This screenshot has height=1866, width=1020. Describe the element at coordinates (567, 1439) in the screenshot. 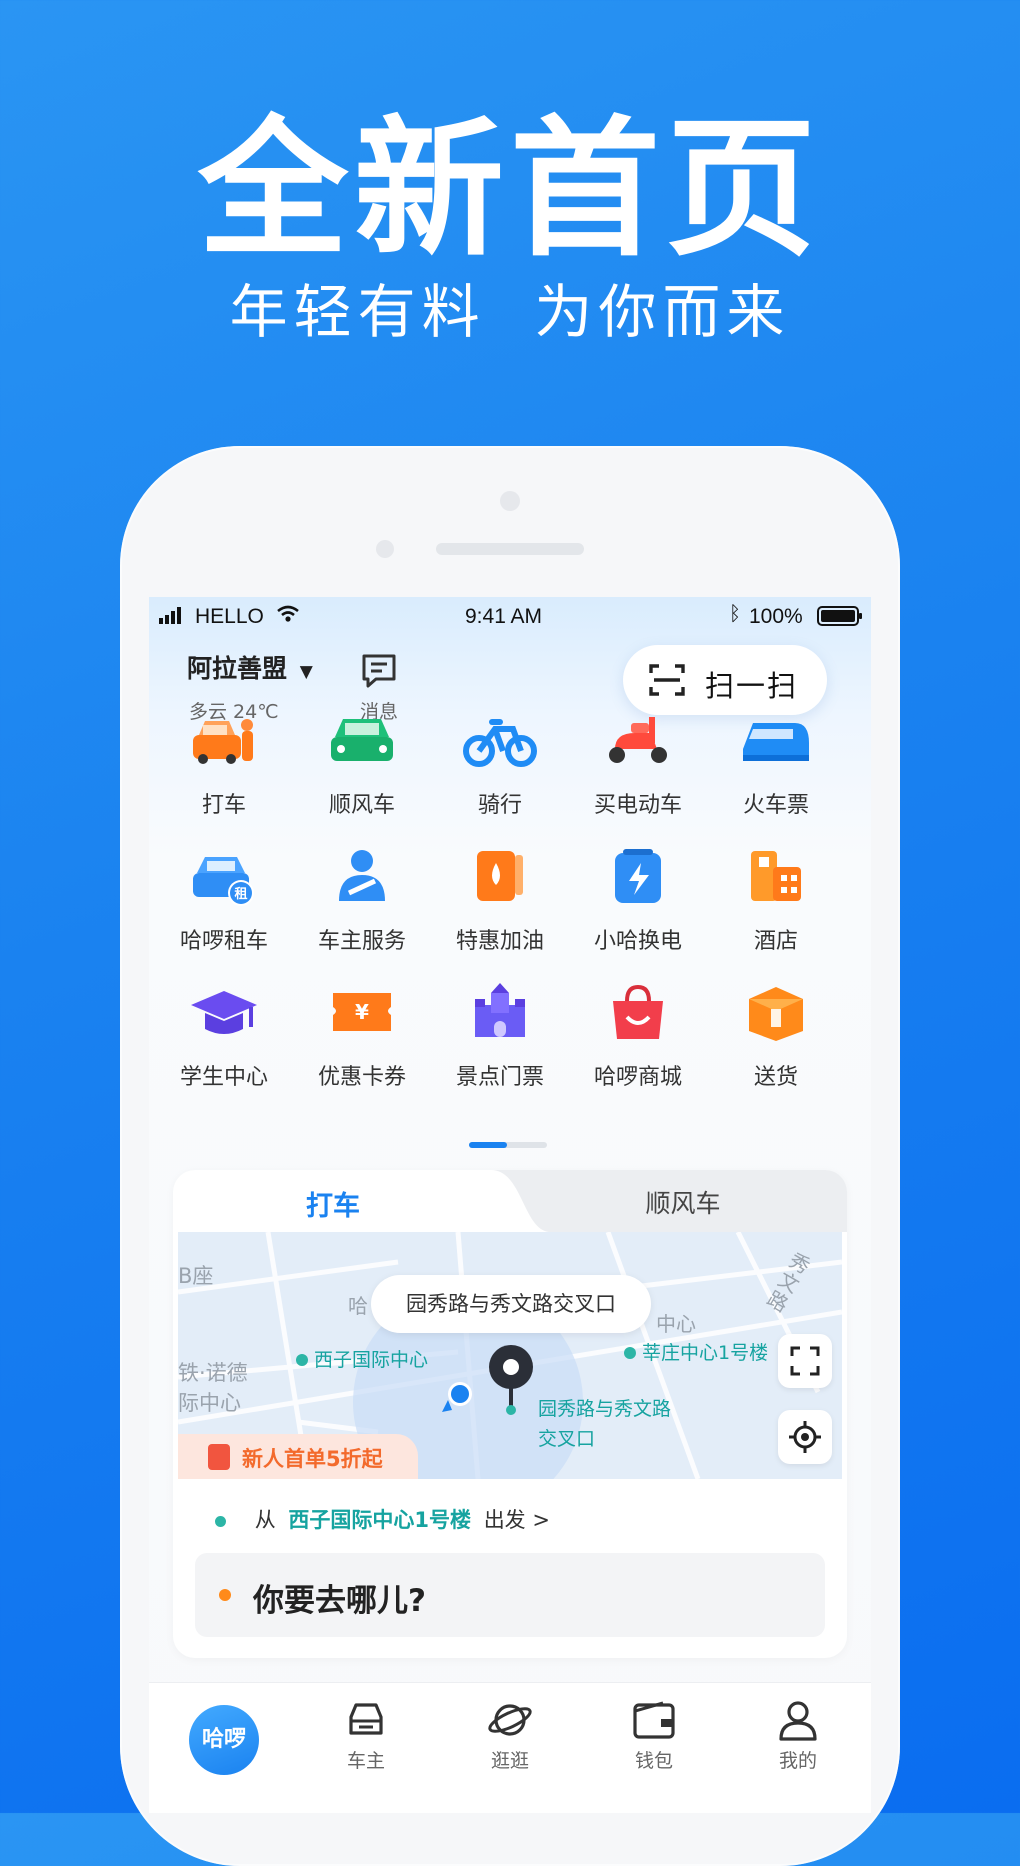

I see `poi-yuanxiu-line2: 交叉口` at that location.